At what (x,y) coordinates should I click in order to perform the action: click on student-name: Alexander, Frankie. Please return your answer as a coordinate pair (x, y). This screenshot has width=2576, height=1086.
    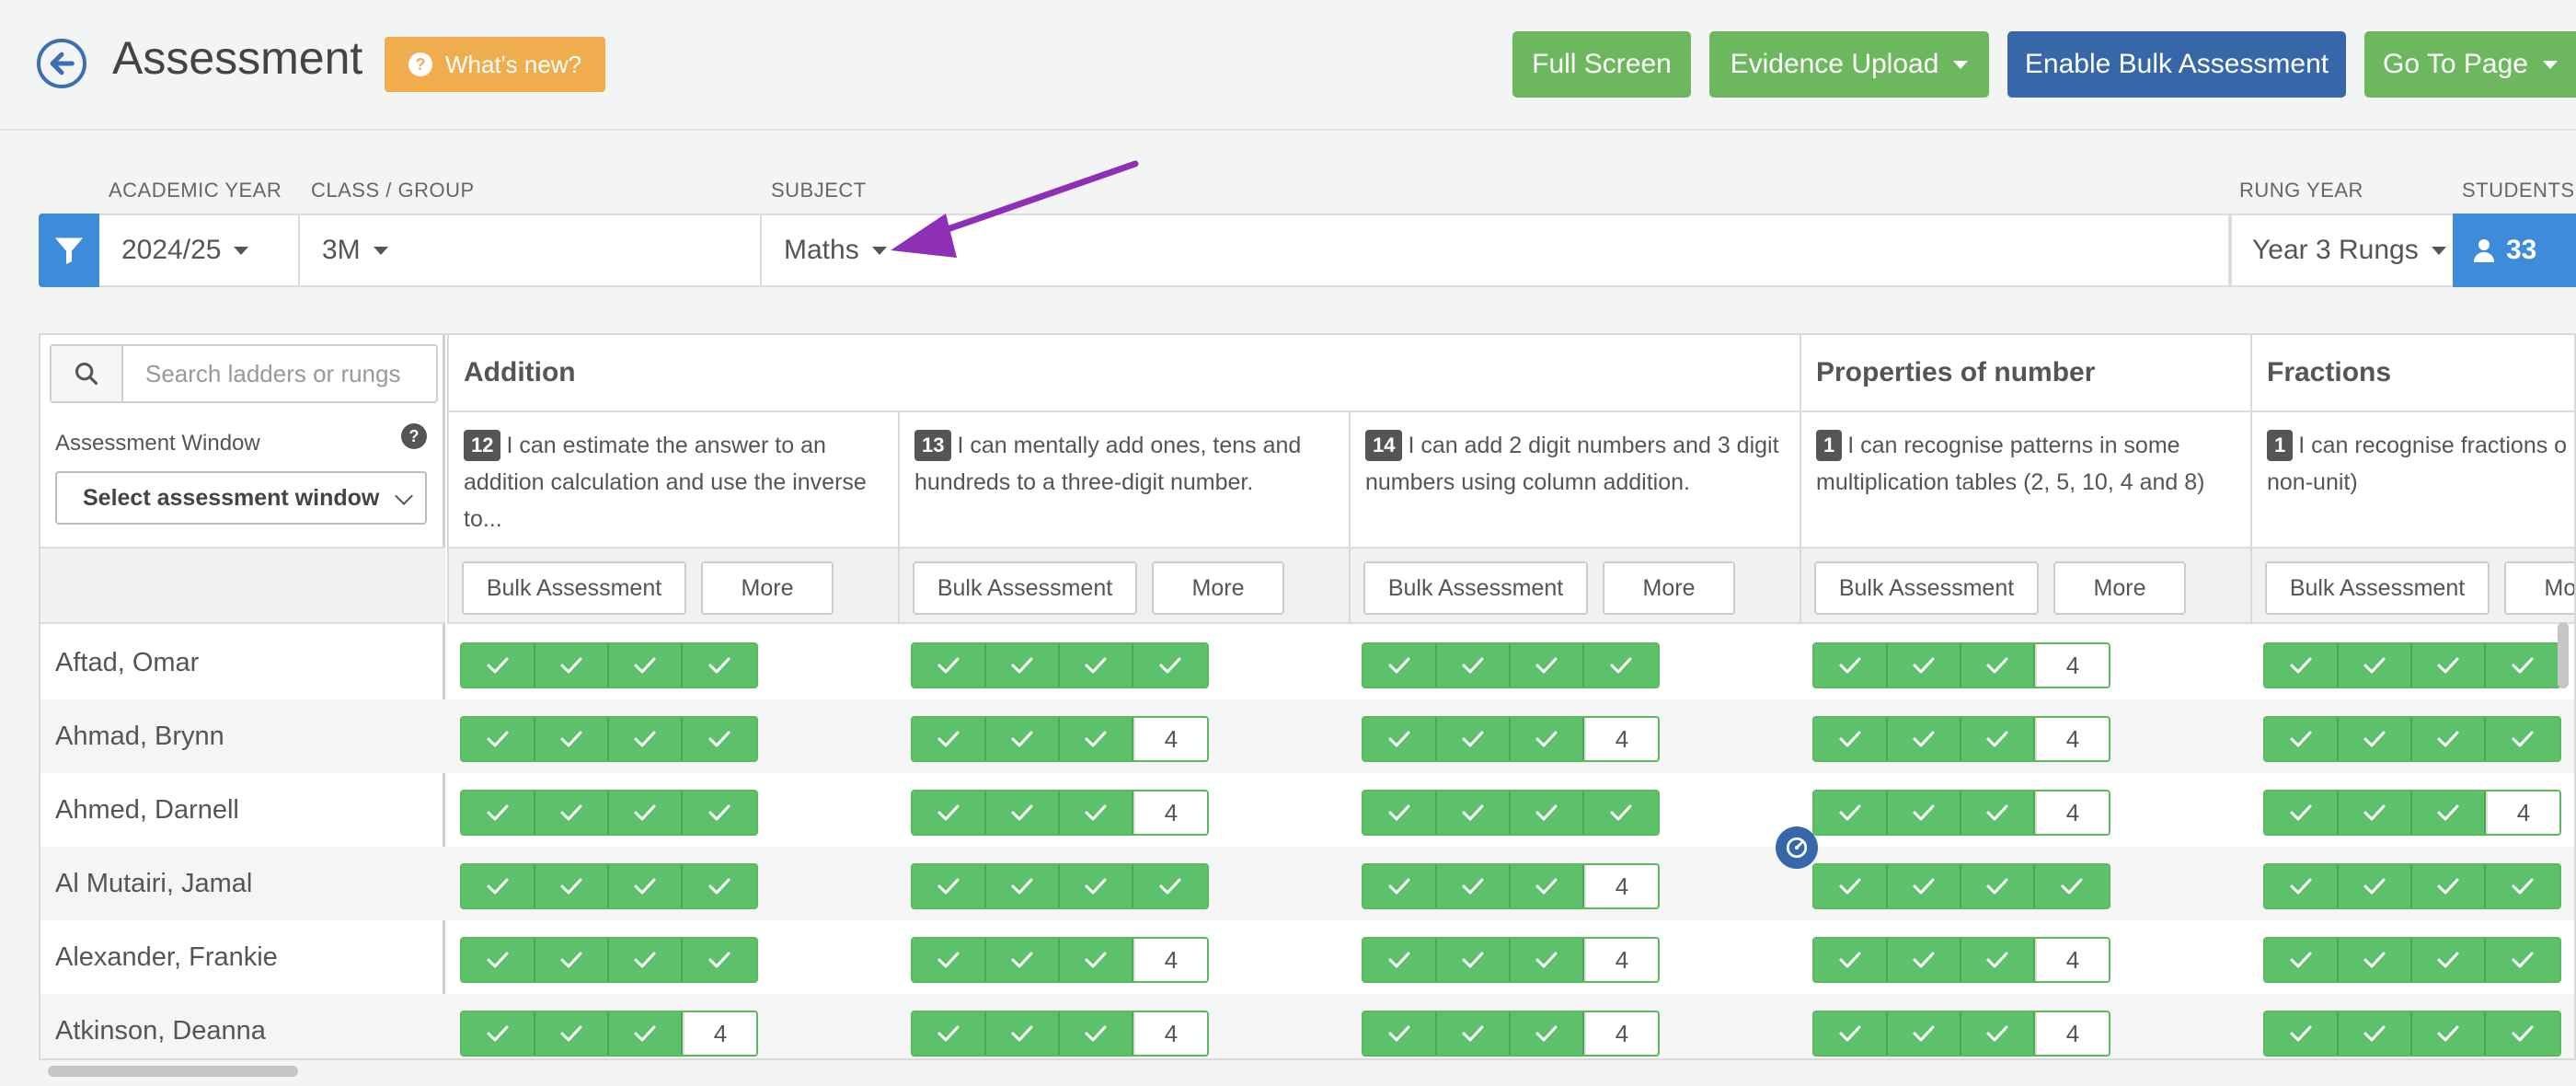
    Looking at the image, I should click on (166, 957).